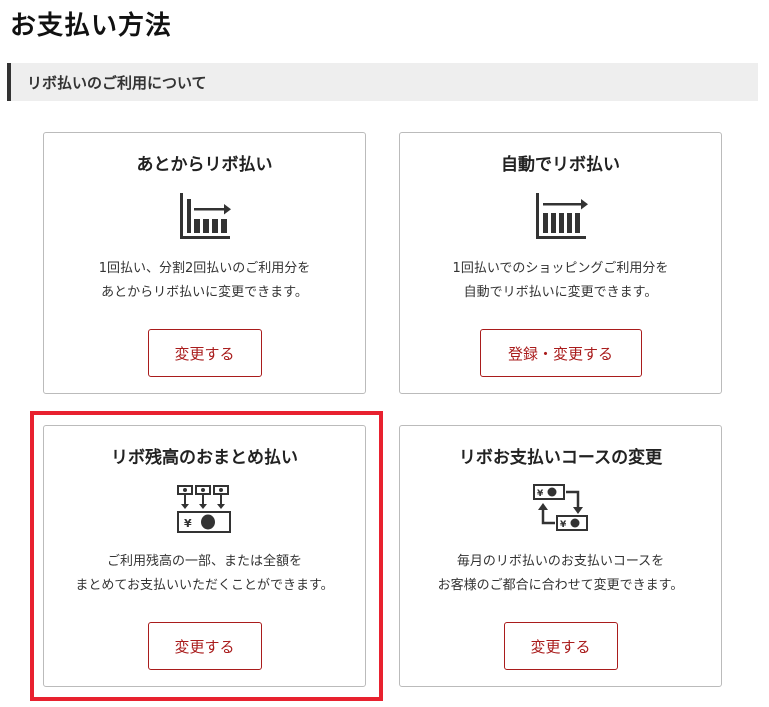 The width and height of the screenshot is (769, 707). What do you see at coordinates (560, 353) in the screenshot?
I see `register-change-button: 登録・変更する` at bounding box center [560, 353].